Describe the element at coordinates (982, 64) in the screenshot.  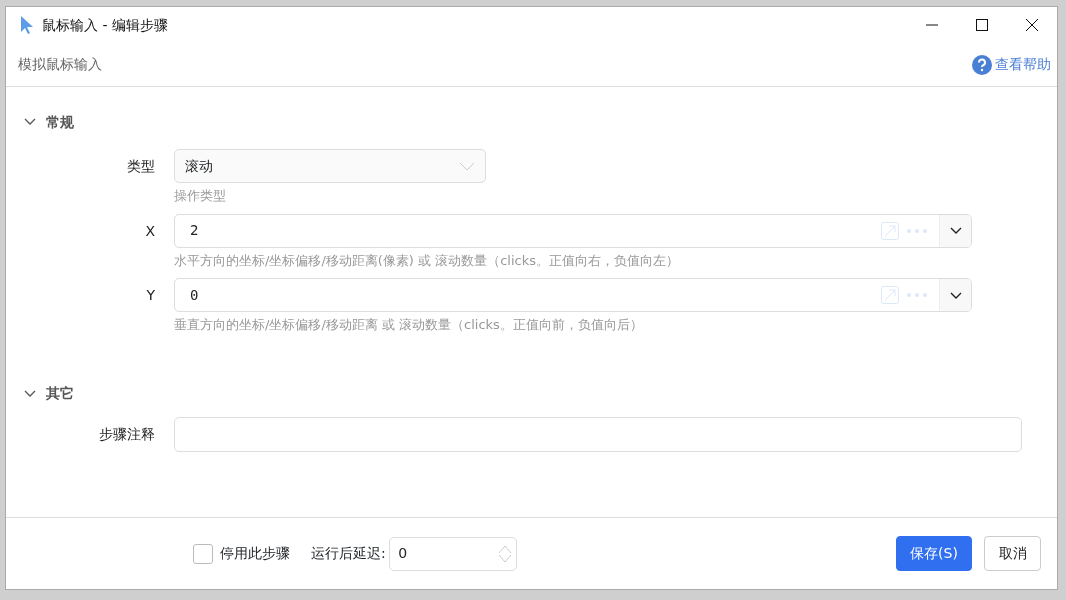
I see `help-icon` at that location.